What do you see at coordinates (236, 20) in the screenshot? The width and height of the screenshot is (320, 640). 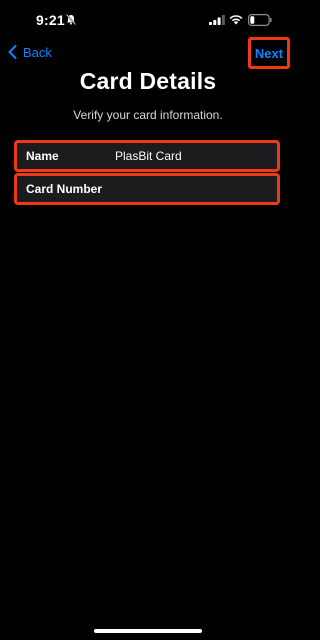 I see `wifi-icon` at bounding box center [236, 20].